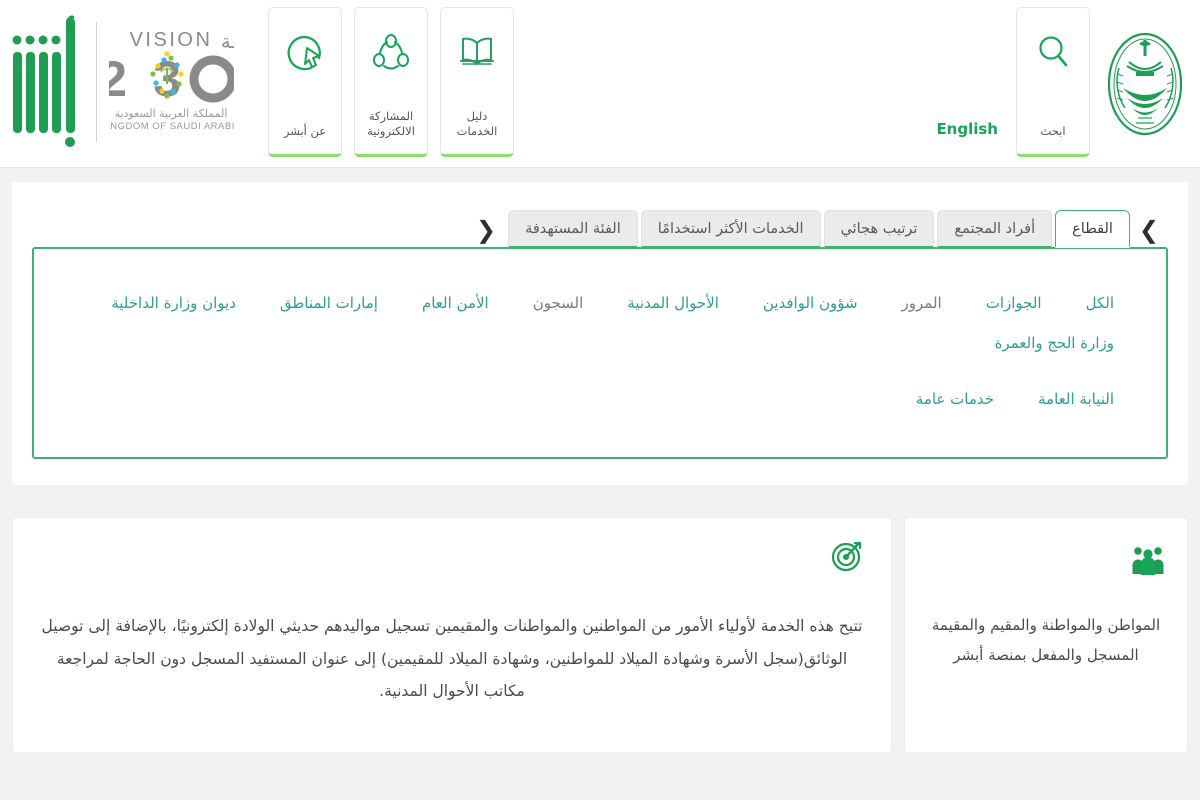 Image resolution: width=1200 pixels, height=800 pixels. I want to click on language-switch-link: English, so click(967, 129).